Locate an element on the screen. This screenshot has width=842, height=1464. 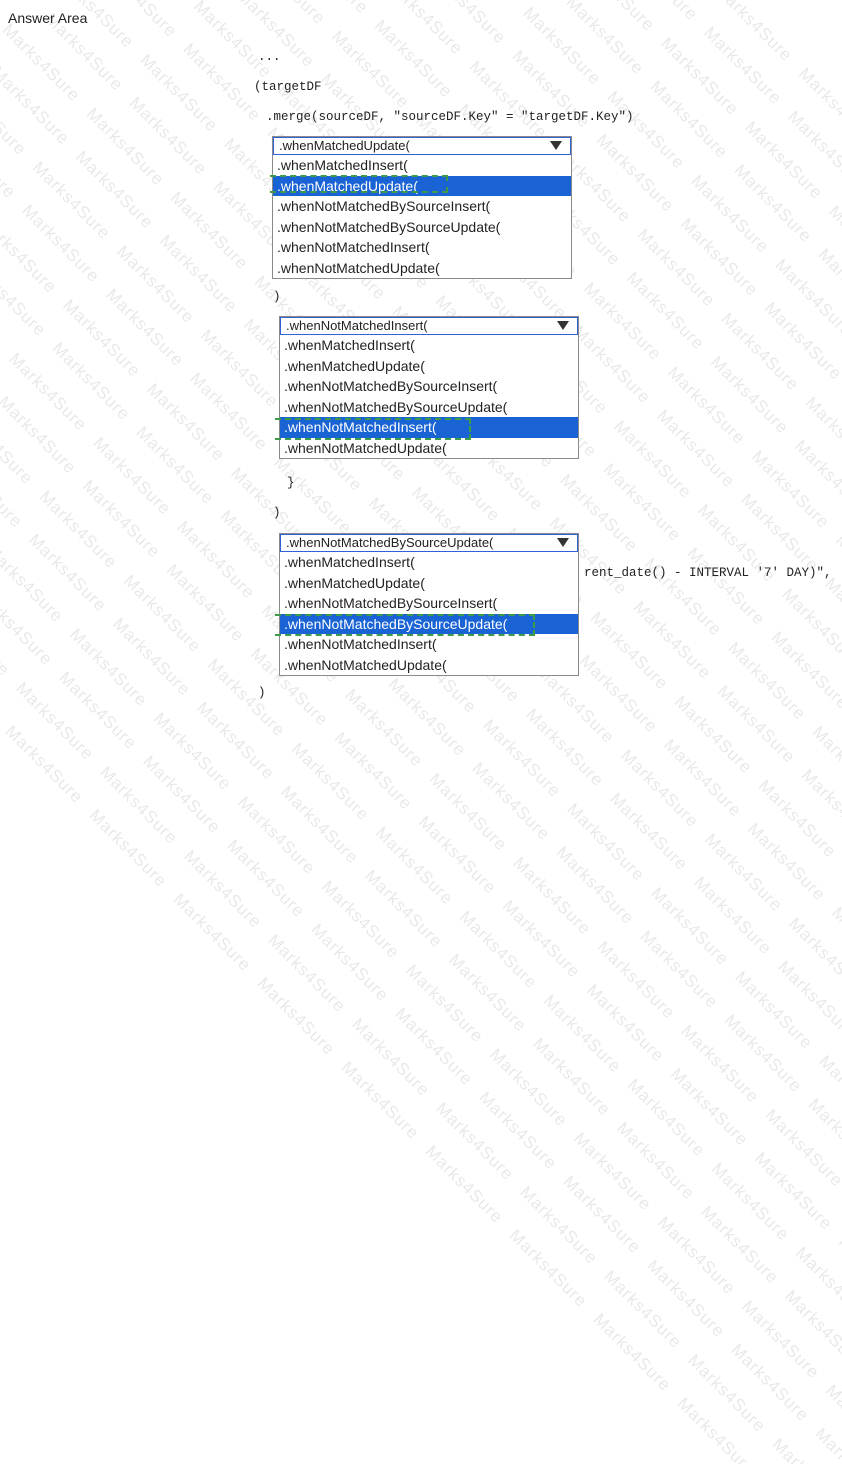
dropdown-2-option: .whenNotMatchedBySourceInsert( is located at coordinates (429, 386).